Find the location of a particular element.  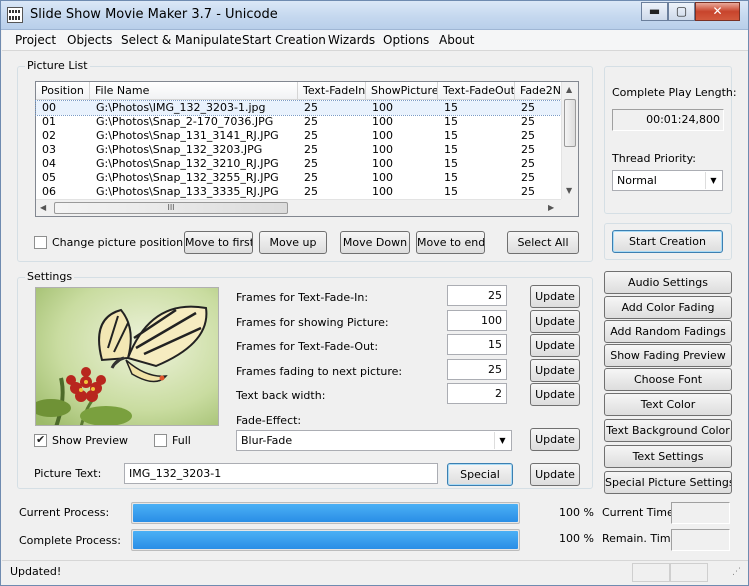

frames-text-fade-in-input: 25 is located at coordinates (477, 295).